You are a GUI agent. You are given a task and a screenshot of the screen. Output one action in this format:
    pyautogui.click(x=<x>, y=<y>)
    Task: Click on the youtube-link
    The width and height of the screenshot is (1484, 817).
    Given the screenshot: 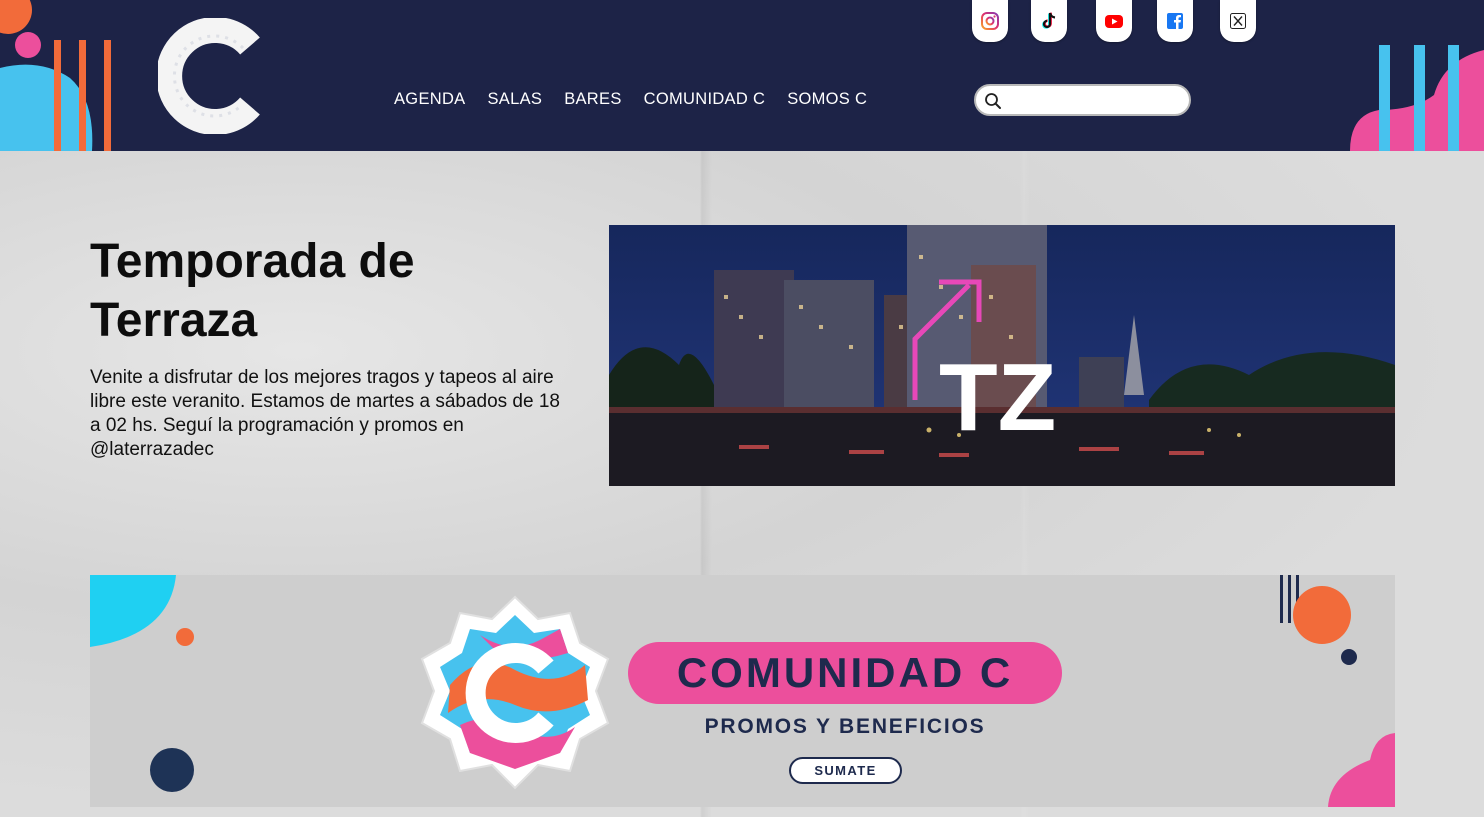 What is the action you would take?
    pyautogui.click(x=1114, y=21)
    